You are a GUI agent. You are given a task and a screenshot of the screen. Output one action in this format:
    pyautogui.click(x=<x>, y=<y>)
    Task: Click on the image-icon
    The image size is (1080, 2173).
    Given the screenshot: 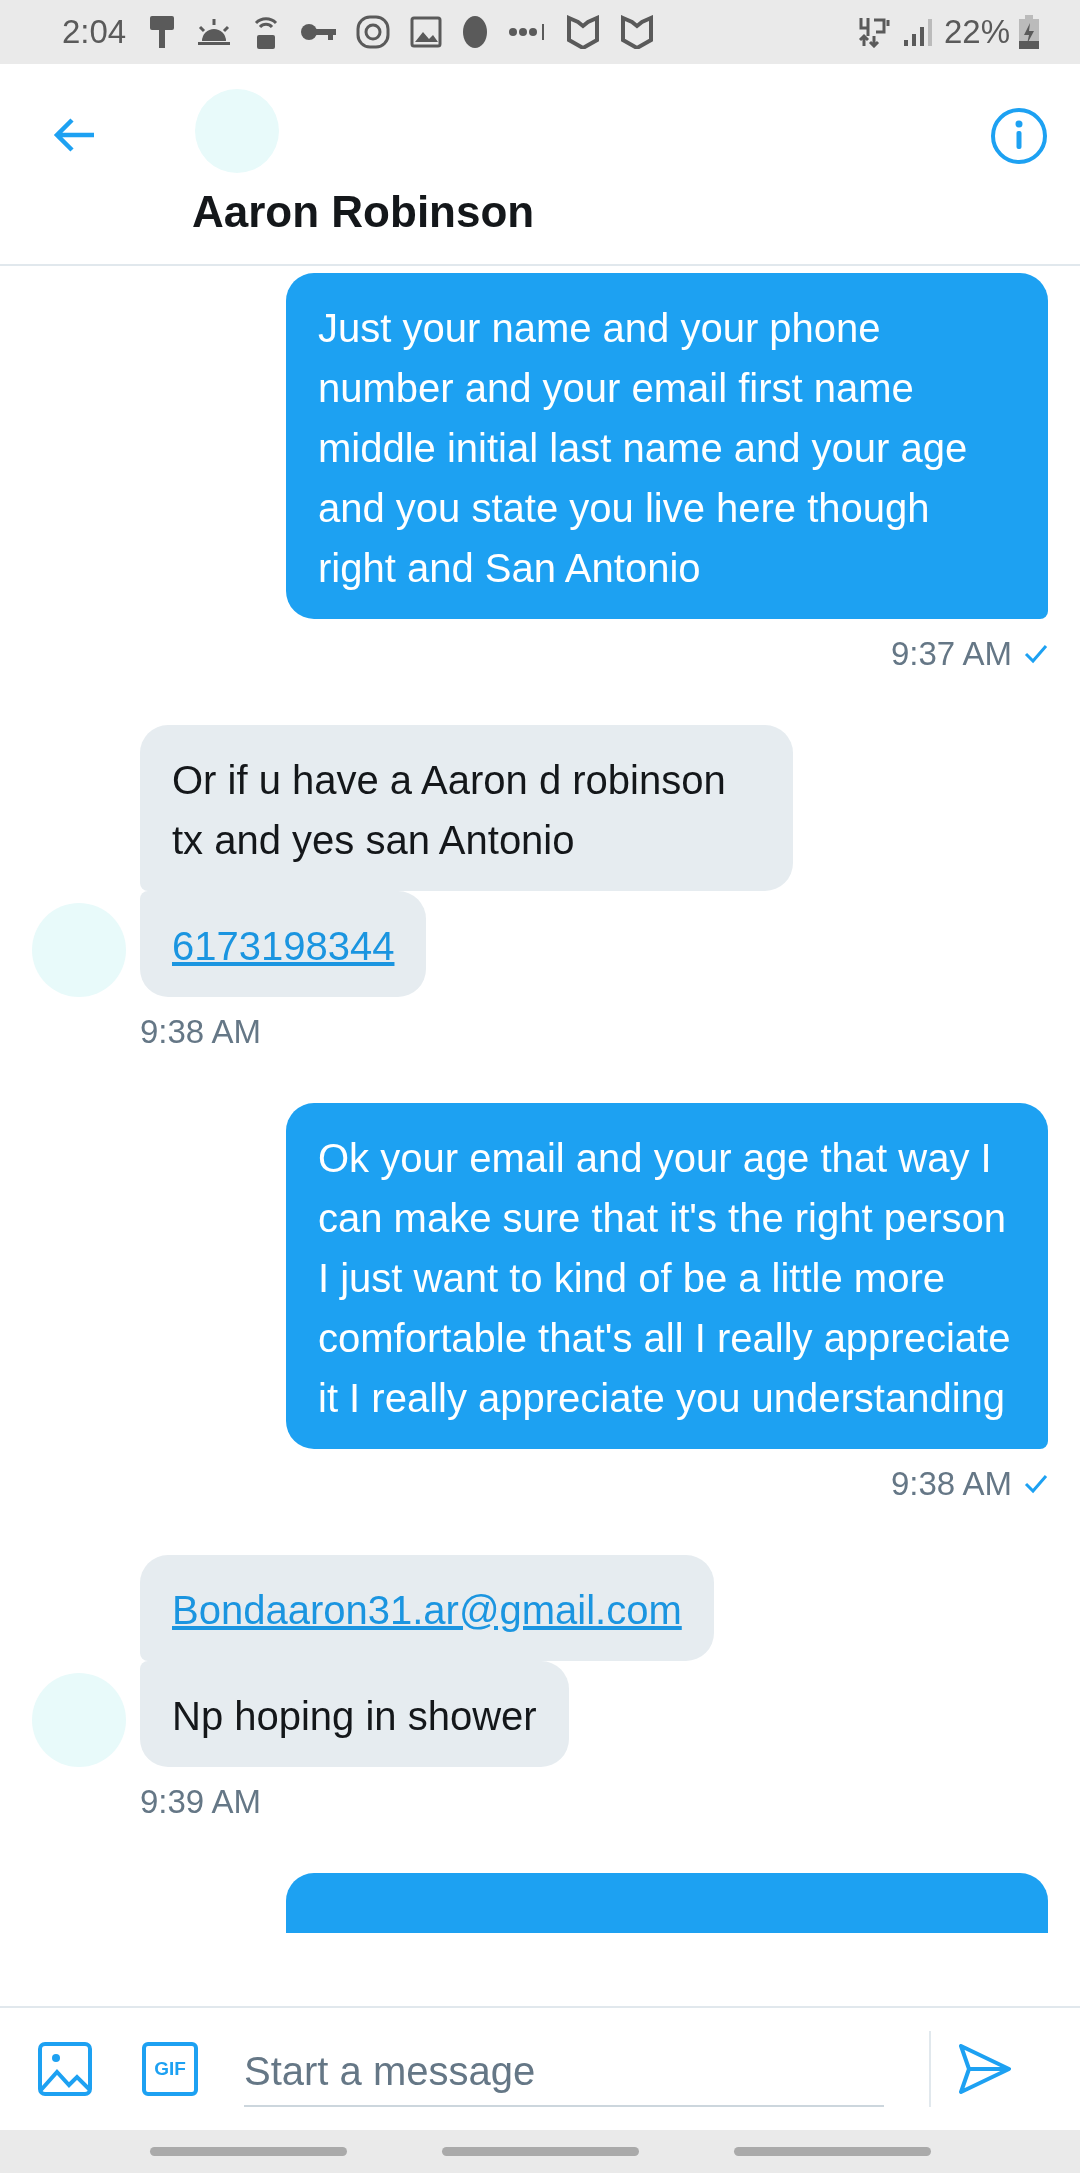 What is the action you would take?
    pyautogui.click(x=426, y=32)
    